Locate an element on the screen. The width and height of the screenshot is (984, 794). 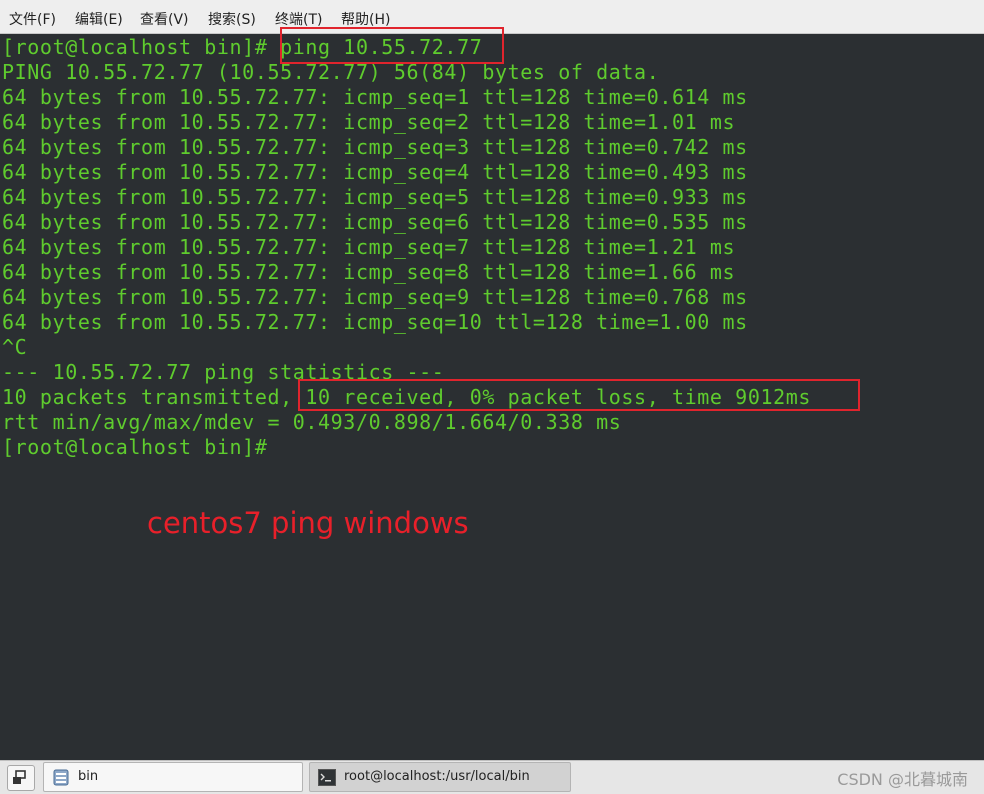
menu-help: 帮助(H) is located at coordinates (365, 19).